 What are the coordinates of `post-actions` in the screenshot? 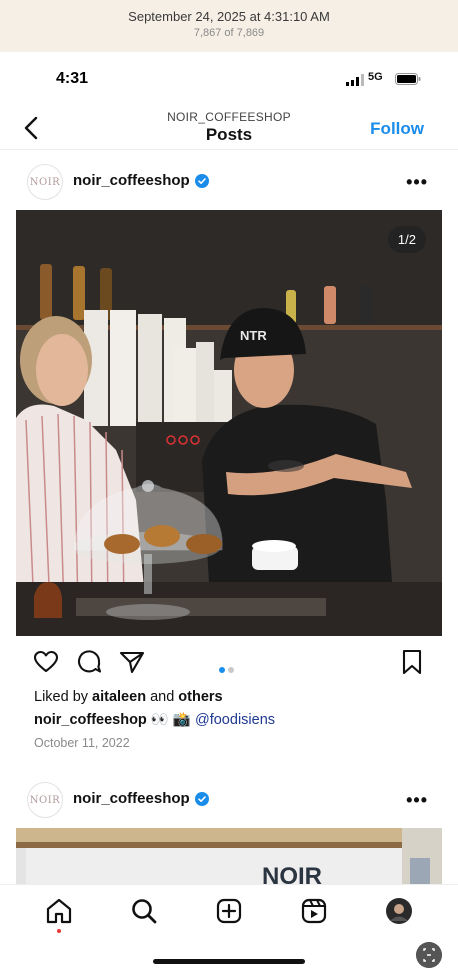 It's located at (229, 662).